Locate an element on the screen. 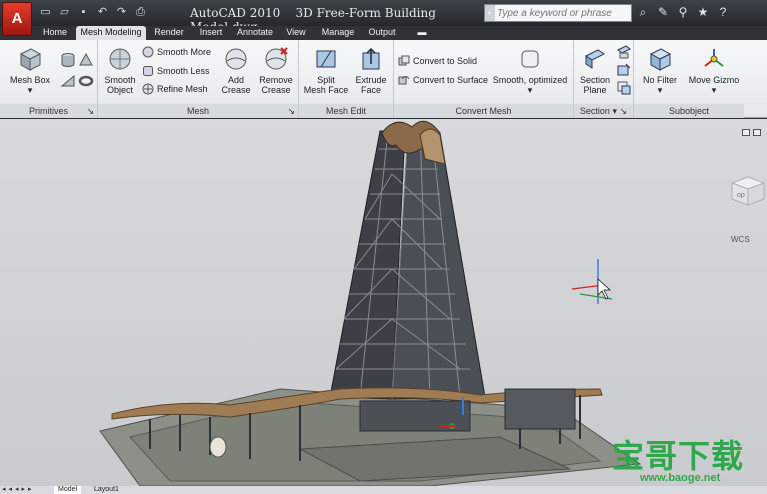  open-icon: ▱ is located at coordinates (64, 12).